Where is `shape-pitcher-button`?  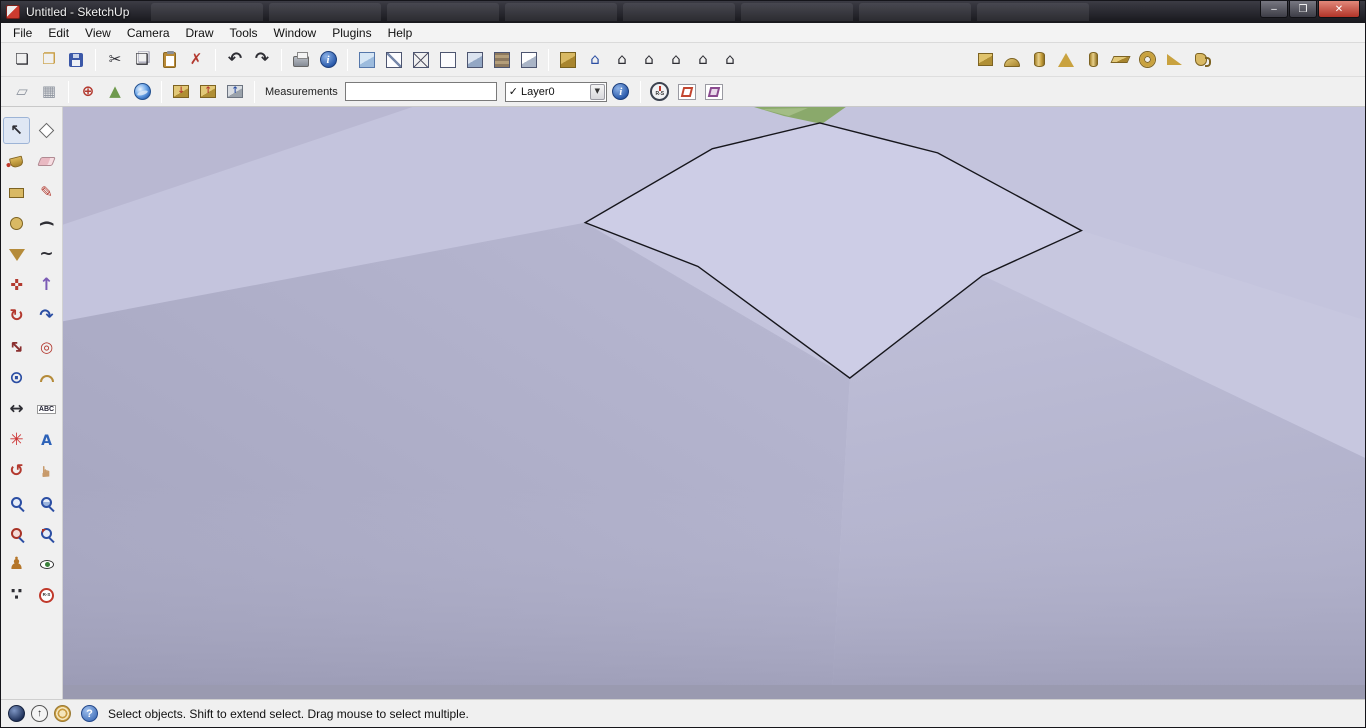 shape-pitcher-button is located at coordinates (1201, 60).